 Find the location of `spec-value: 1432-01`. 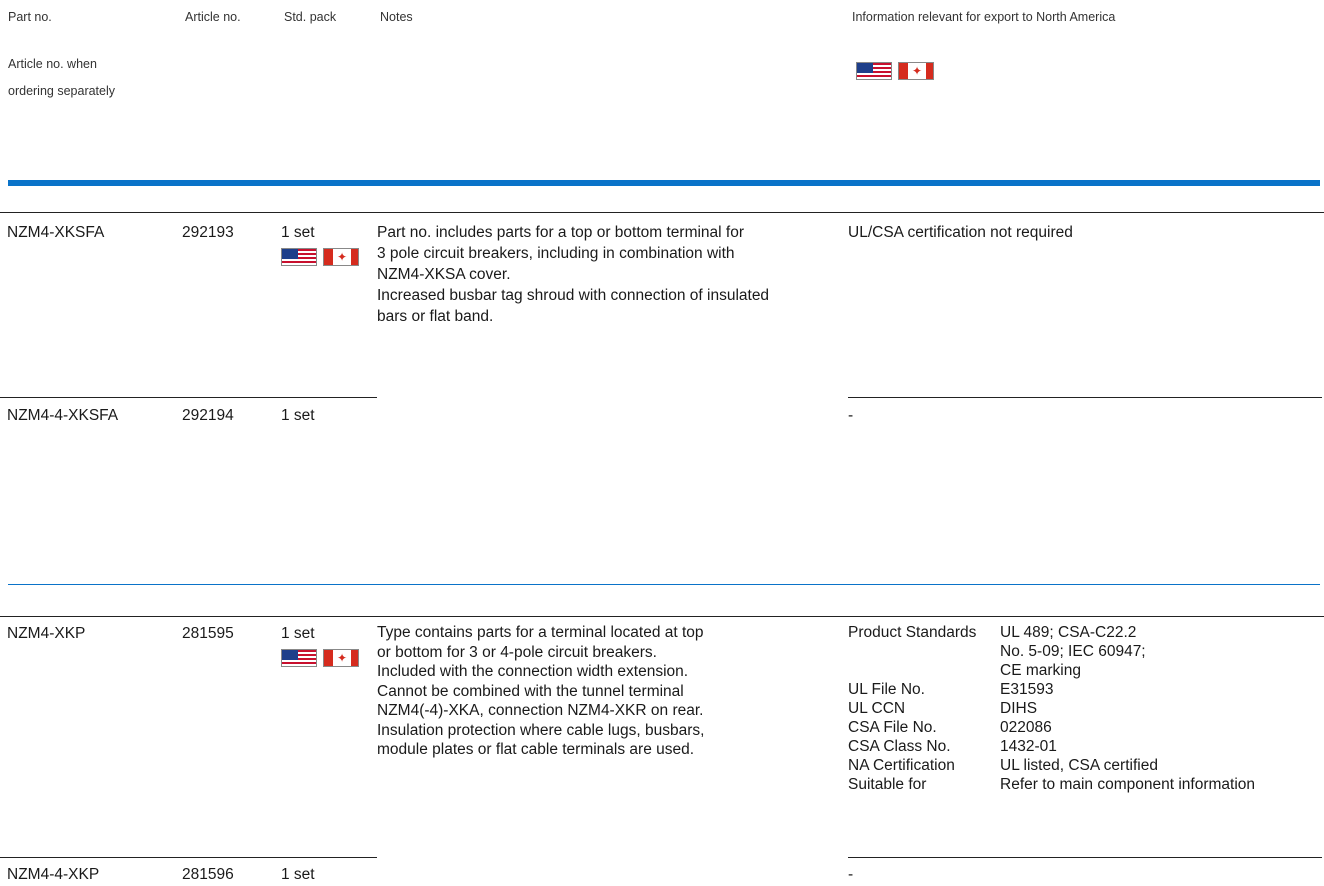

spec-value: 1432-01 is located at coordinates (1028, 746).